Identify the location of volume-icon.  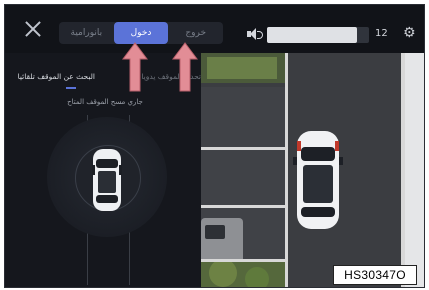
(255, 34).